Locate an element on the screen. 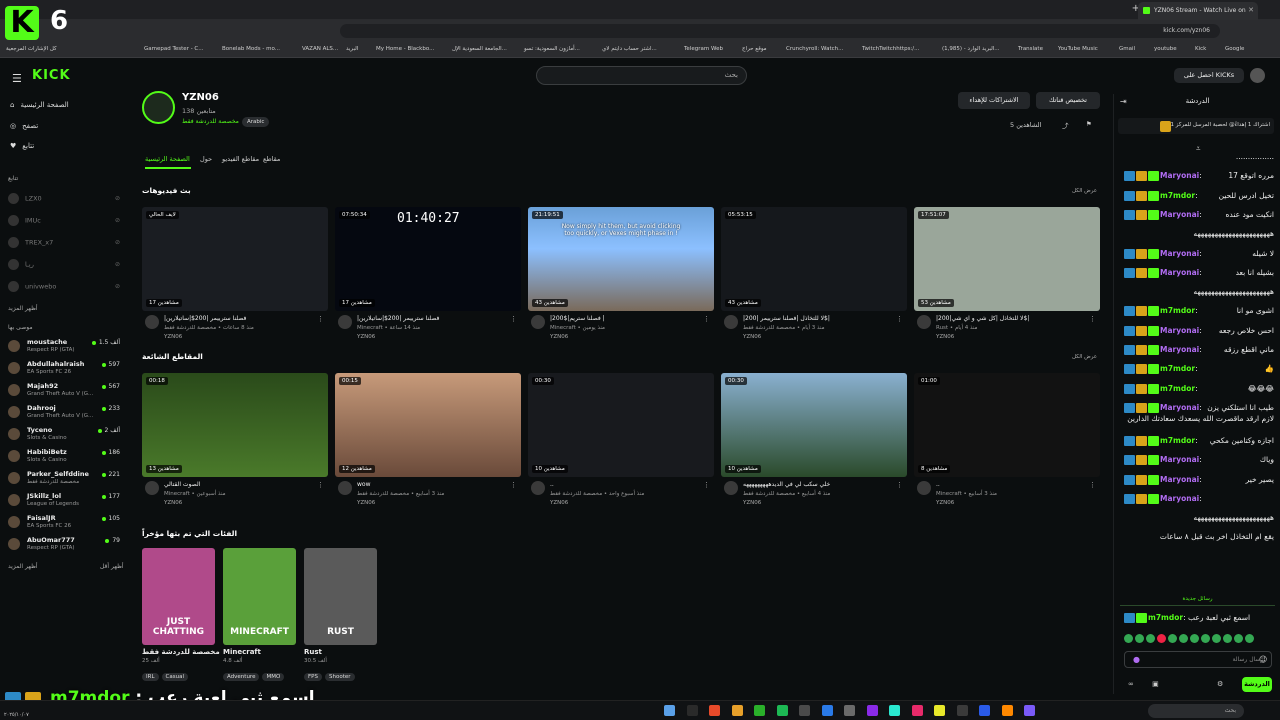 This screenshot has width=1280, height=720. category-art: RUST is located at coordinates (340, 596).